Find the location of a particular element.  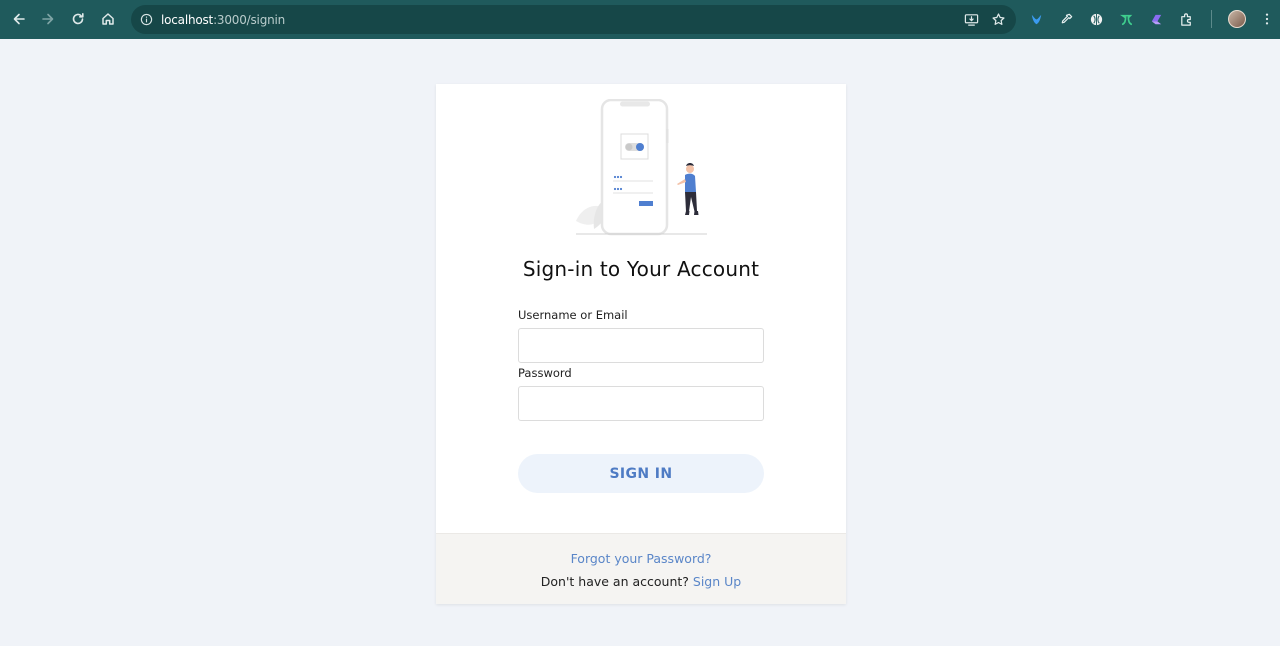

reload-icon is located at coordinates (78, 19).